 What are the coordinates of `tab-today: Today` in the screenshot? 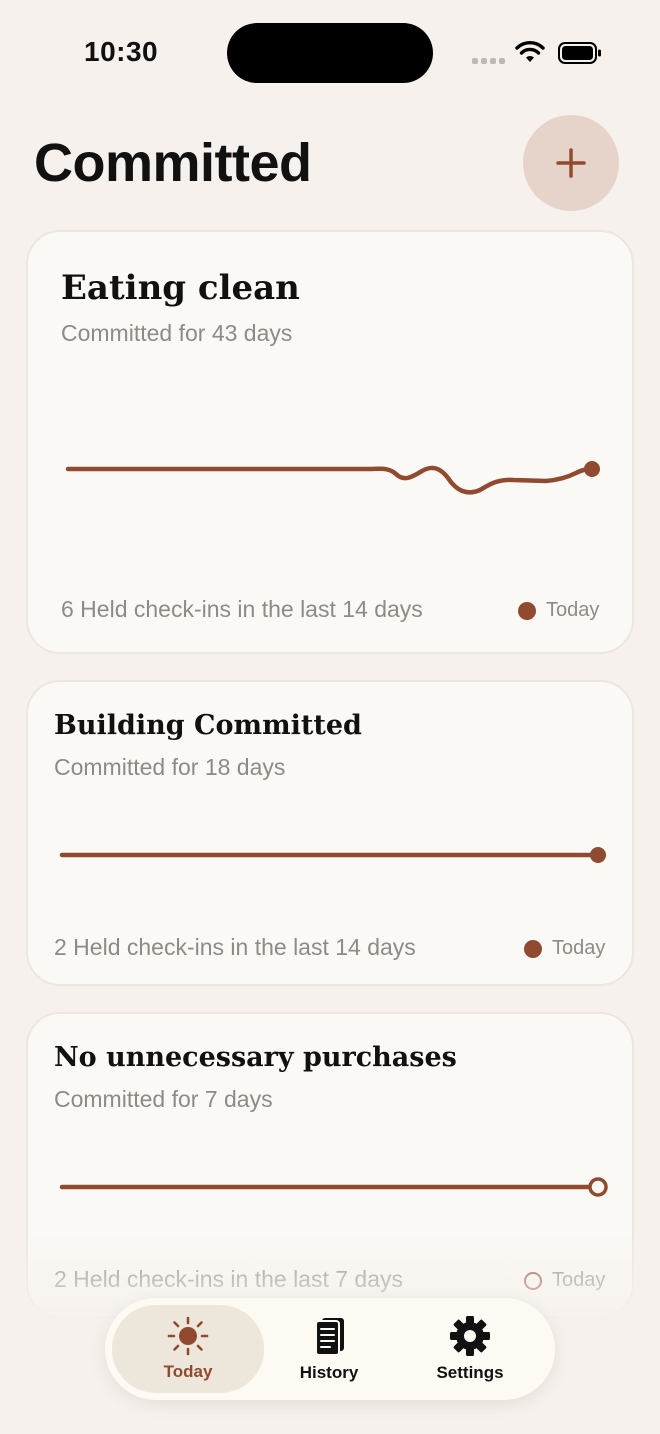 It's located at (188, 1349).